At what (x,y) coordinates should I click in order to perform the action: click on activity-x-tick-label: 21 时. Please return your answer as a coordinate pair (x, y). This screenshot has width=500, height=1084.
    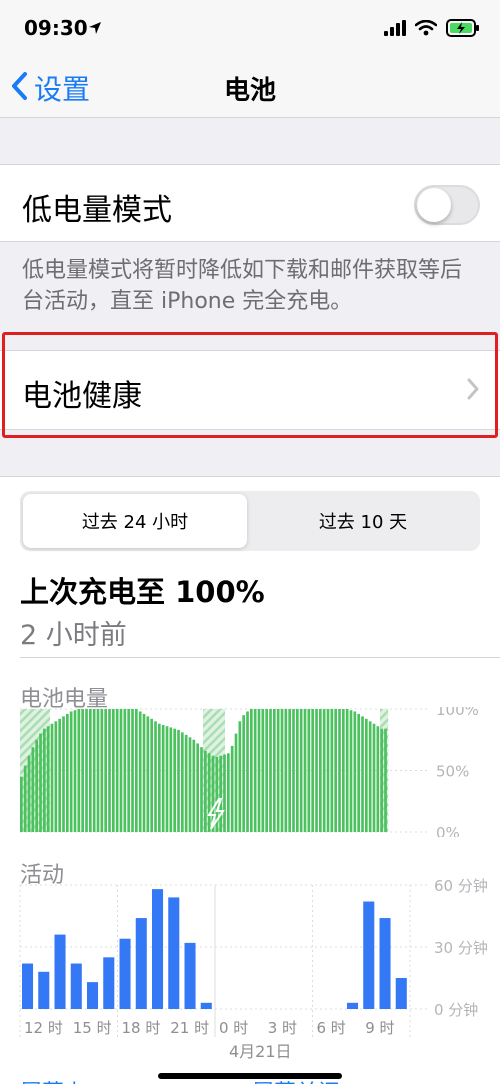
    Looking at the image, I should click on (189, 1028).